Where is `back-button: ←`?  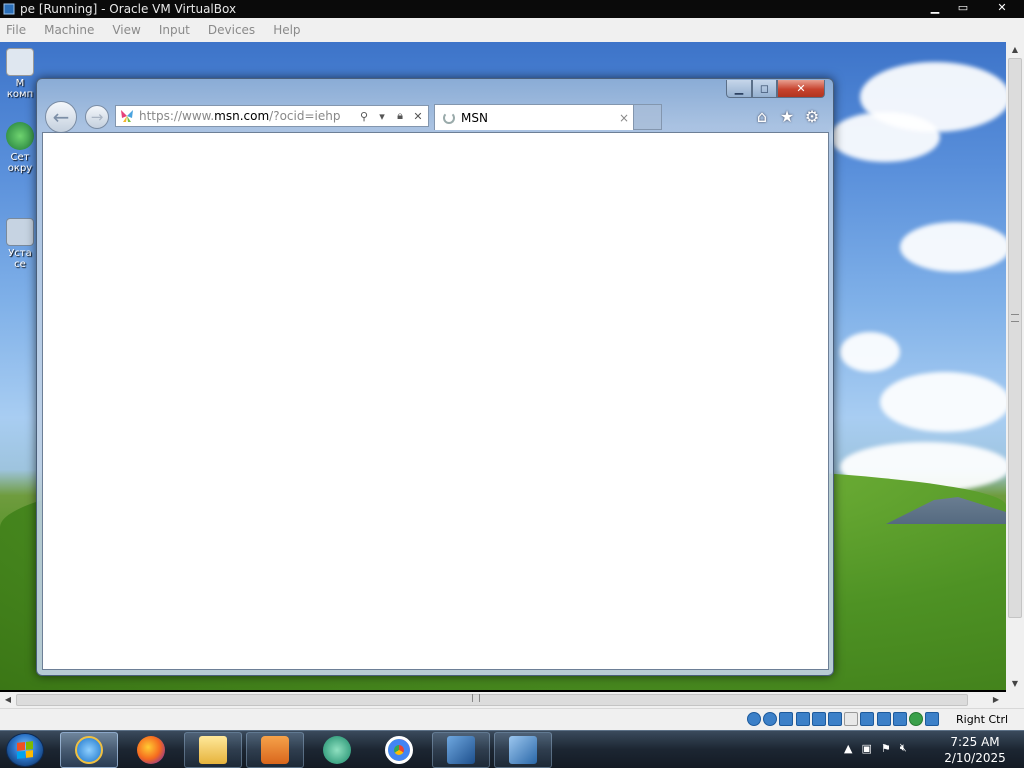 back-button: ← is located at coordinates (61, 117).